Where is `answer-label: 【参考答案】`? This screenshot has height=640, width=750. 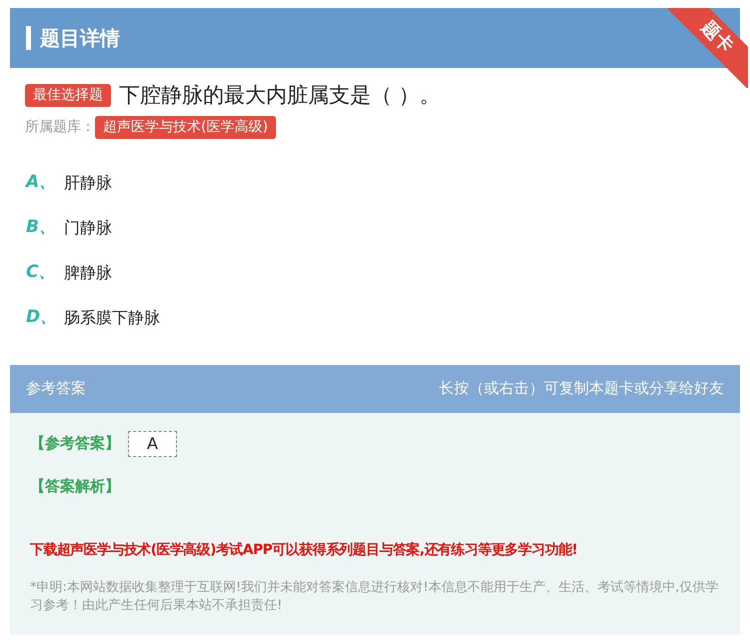
answer-label: 【参考答案】 is located at coordinates (75, 443).